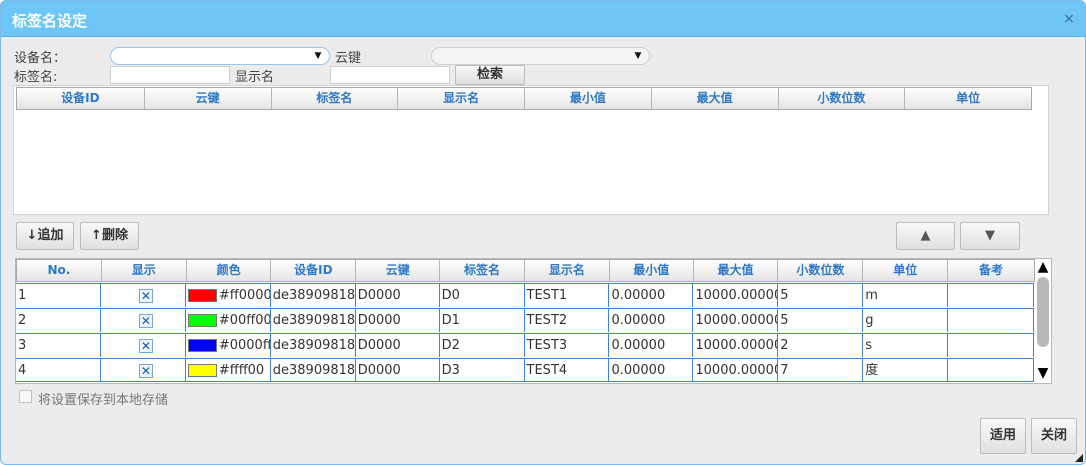 This screenshot has height=465, width=1086. Describe the element at coordinates (58, 295) in the screenshot. I see `row-no: 1` at that location.